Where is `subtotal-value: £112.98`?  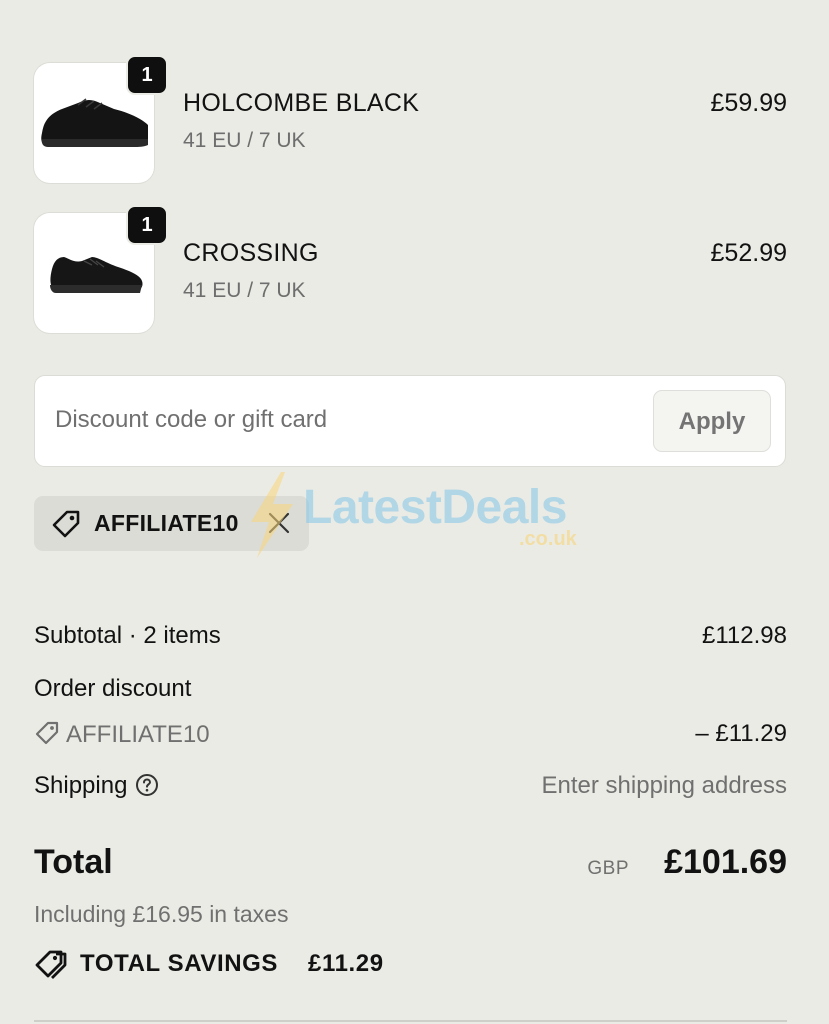
subtotal-value: £112.98 is located at coordinates (744, 635).